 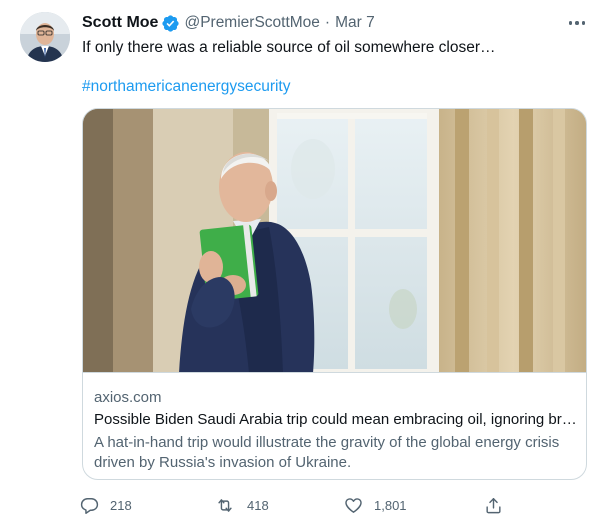 What do you see at coordinates (120, 23) in the screenshot?
I see `display-name: Scott Moe` at bounding box center [120, 23].